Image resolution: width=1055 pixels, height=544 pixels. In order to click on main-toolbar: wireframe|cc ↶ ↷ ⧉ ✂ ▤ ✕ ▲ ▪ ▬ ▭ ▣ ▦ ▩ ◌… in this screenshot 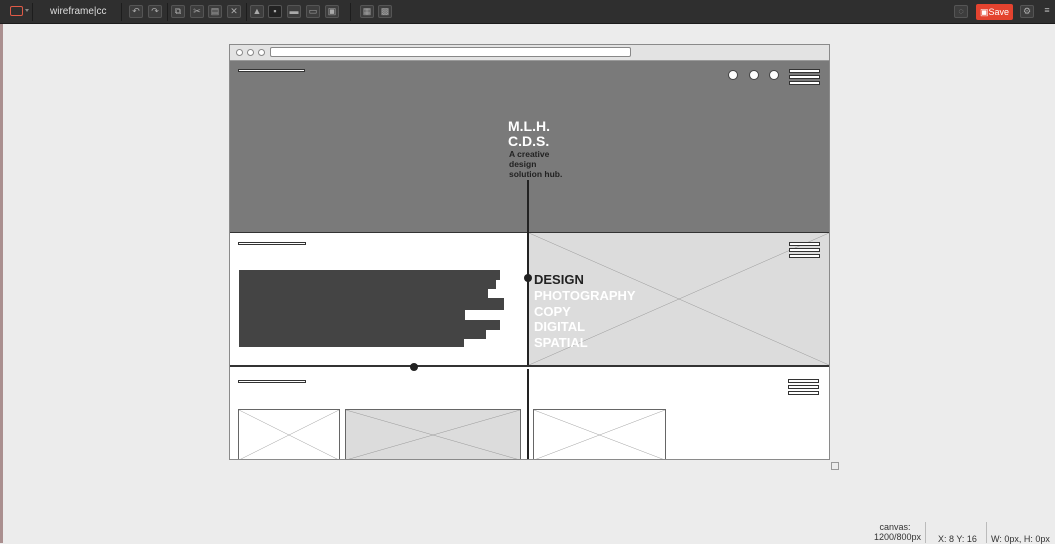, I will do `click(527, 12)`.